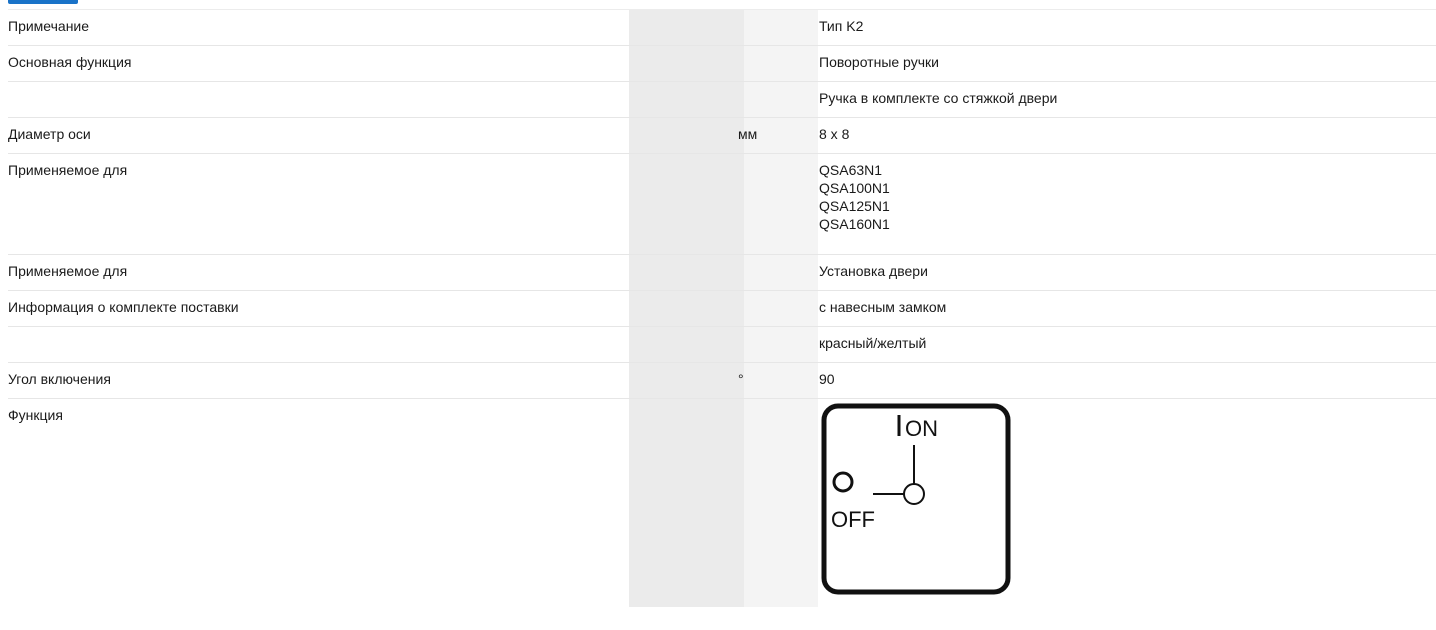  Describe the element at coordinates (834, 134) in the screenshot. I see `row-value: 8 x 8` at that location.